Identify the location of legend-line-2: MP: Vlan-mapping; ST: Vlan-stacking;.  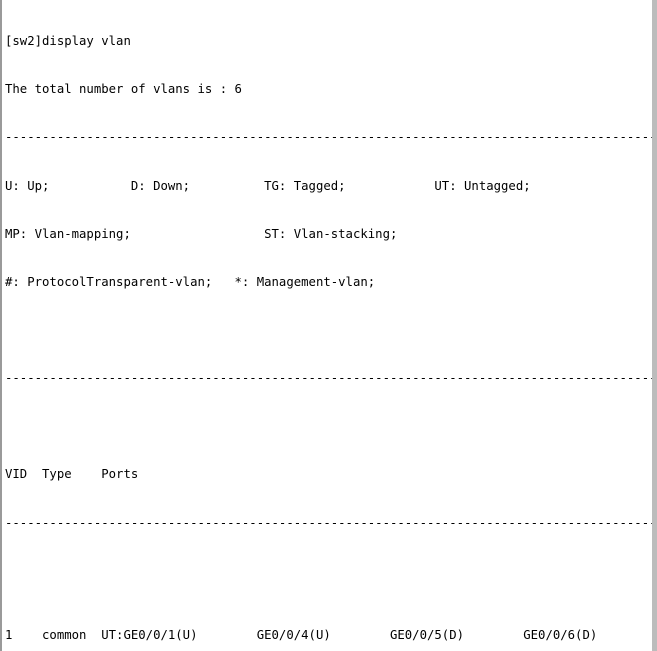
(201, 233).